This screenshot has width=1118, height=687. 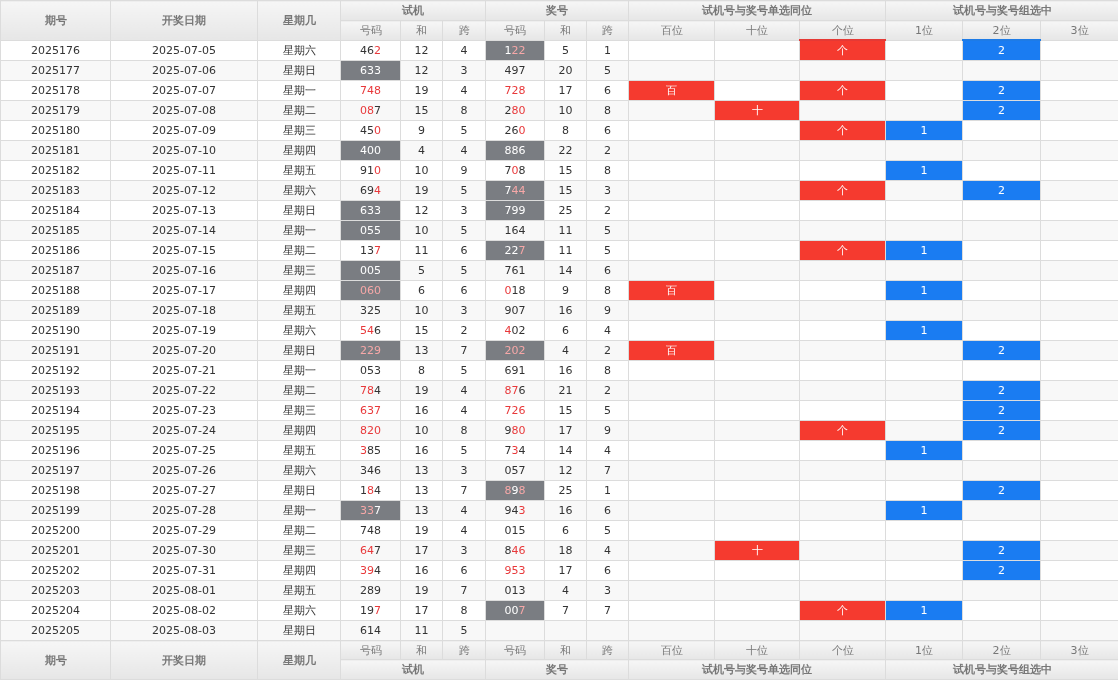 What do you see at coordinates (565, 610) in the screenshot?
I see `sum-cell: 7` at bounding box center [565, 610].